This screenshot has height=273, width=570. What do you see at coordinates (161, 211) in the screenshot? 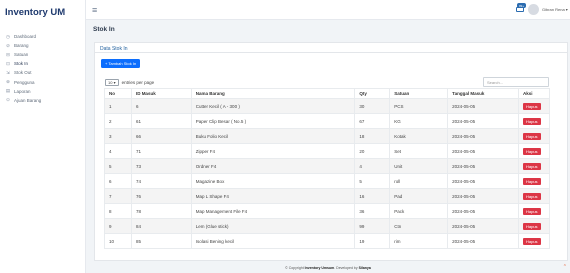
I see `table-cell: 78` at bounding box center [161, 211].